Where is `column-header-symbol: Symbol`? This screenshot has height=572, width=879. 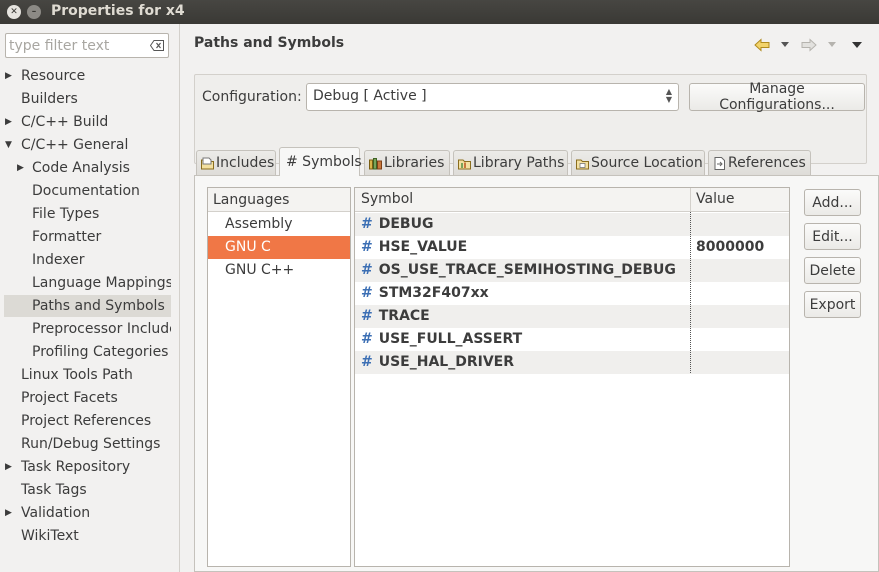 column-header-symbol: Symbol is located at coordinates (387, 199).